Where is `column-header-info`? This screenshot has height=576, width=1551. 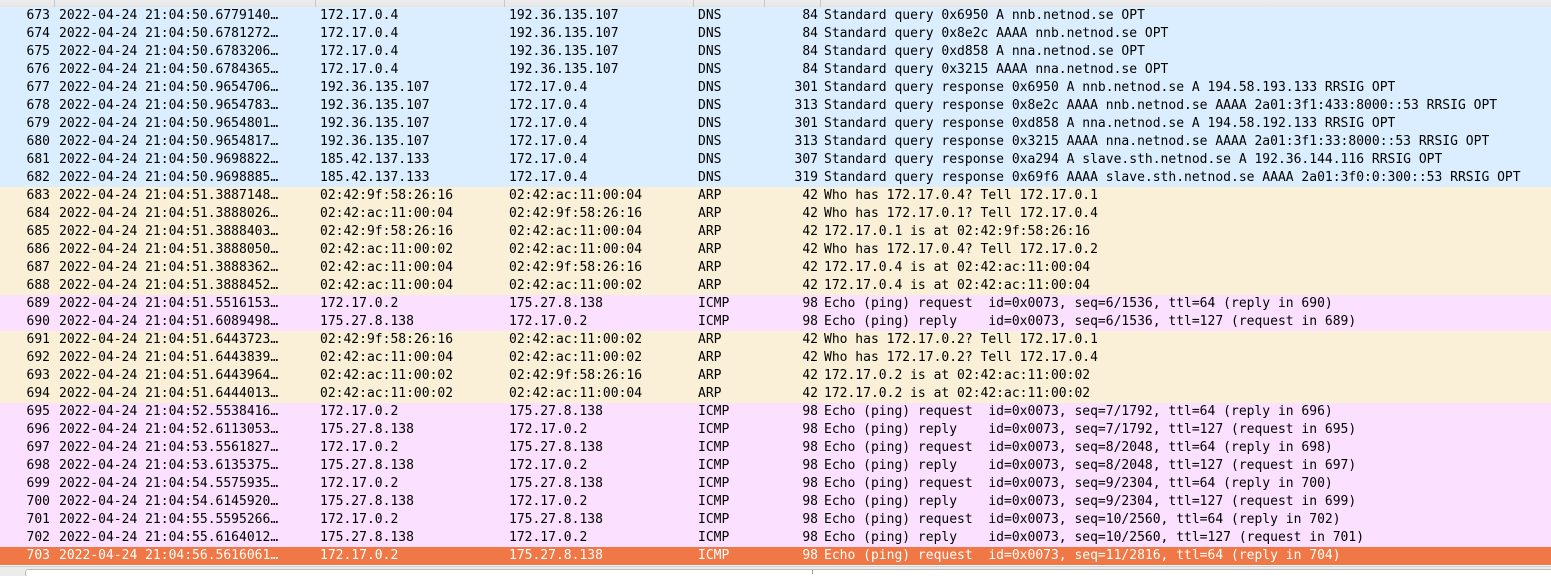 column-header-info is located at coordinates (1185, 3).